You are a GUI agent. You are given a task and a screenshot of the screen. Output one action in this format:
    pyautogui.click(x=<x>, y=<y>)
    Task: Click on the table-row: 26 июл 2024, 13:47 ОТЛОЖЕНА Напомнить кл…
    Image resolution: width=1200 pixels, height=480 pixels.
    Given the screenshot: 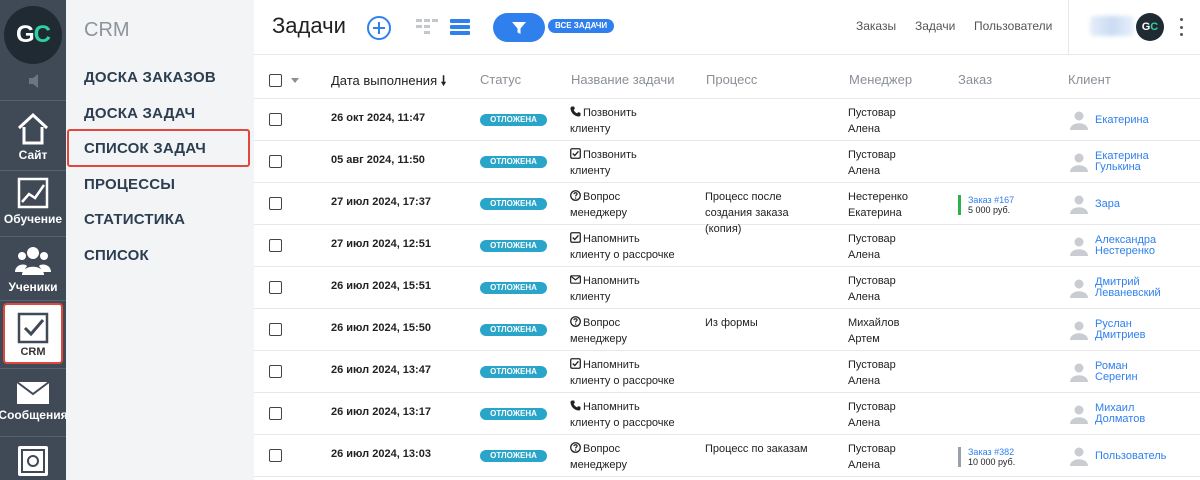 What is the action you would take?
    pyautogui.click(x=727, y=372)
    